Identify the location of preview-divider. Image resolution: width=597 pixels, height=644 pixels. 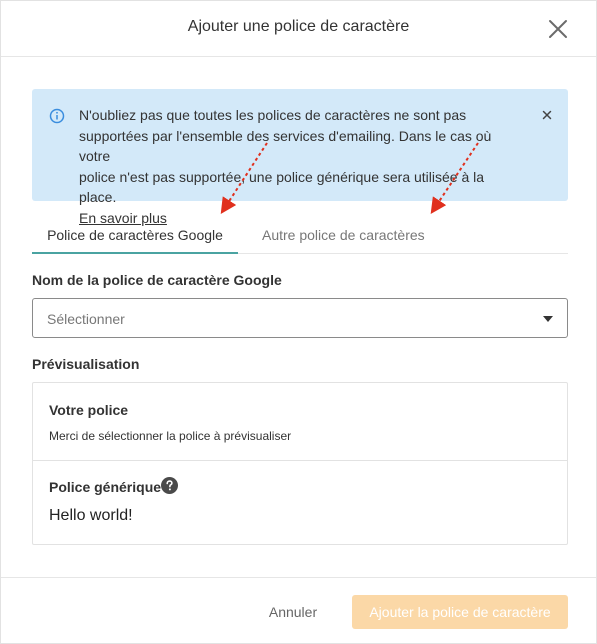
(300, 460).